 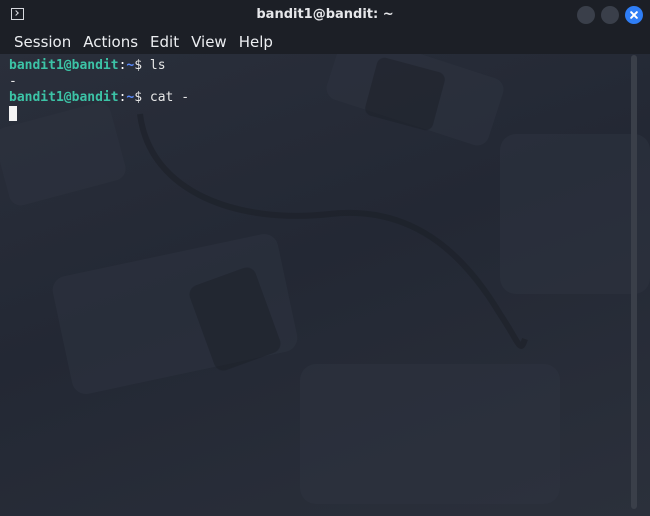 What do you see at coordinates (13, 81) in the screenshot?
I see `terminal-line: -` at bounding box center [13, 81].